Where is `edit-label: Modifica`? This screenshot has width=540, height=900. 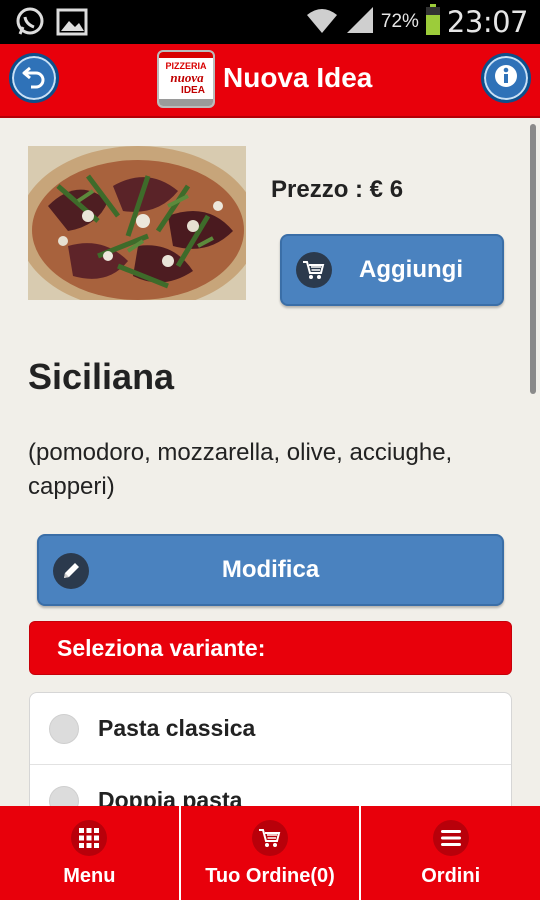 edit-label: Modifica is located at coordinates (270, 569).